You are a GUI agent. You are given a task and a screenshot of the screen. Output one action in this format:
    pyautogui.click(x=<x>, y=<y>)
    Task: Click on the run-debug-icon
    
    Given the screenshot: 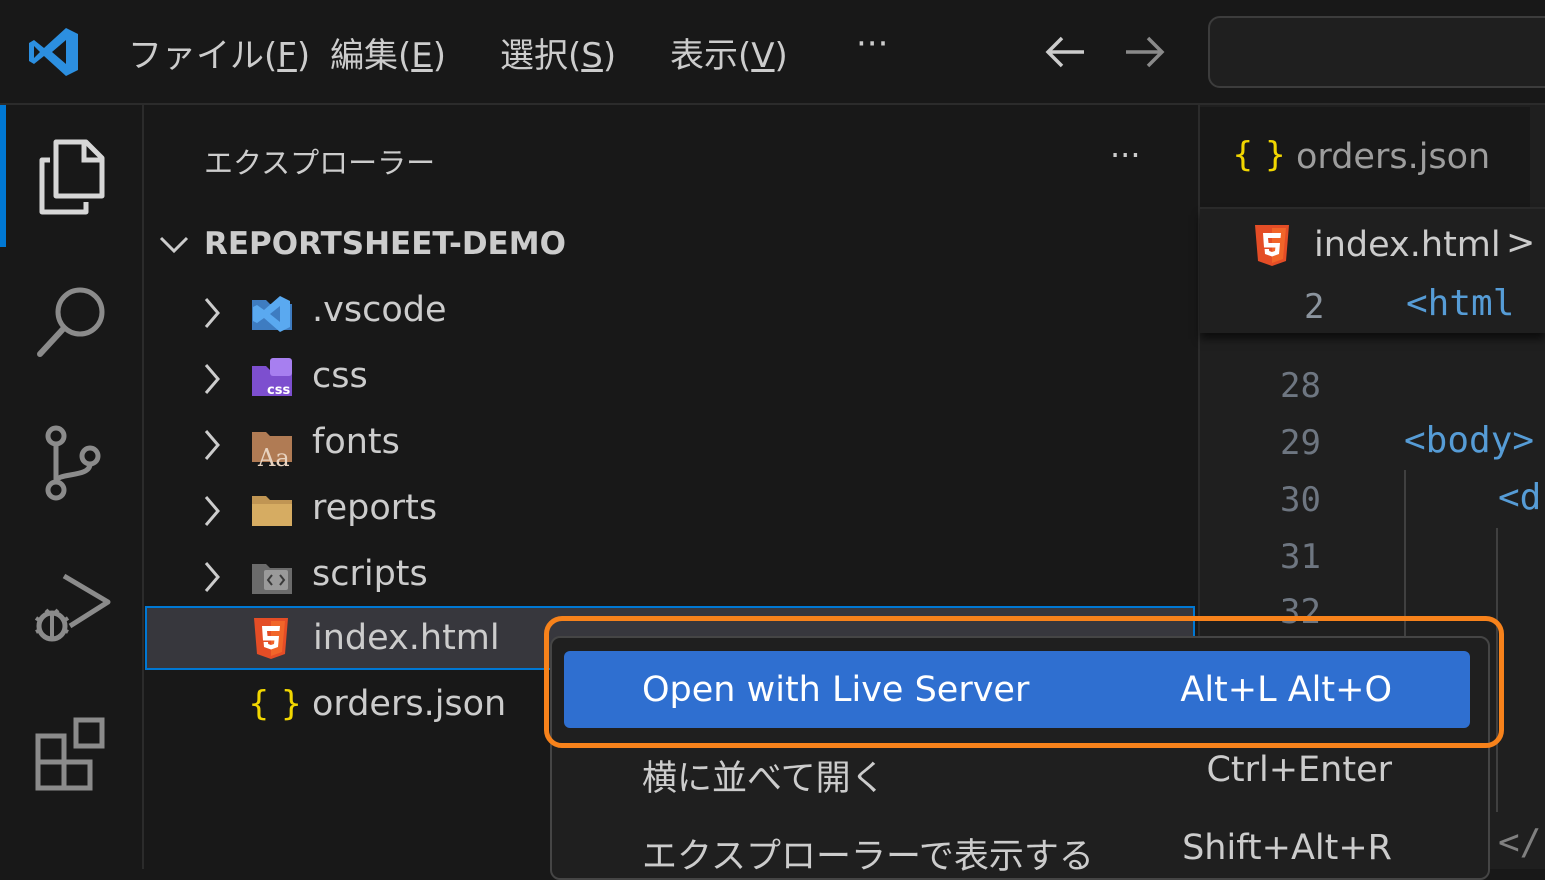 What is the action you would take?
    pyautogui.click(x=72, y=608)
    